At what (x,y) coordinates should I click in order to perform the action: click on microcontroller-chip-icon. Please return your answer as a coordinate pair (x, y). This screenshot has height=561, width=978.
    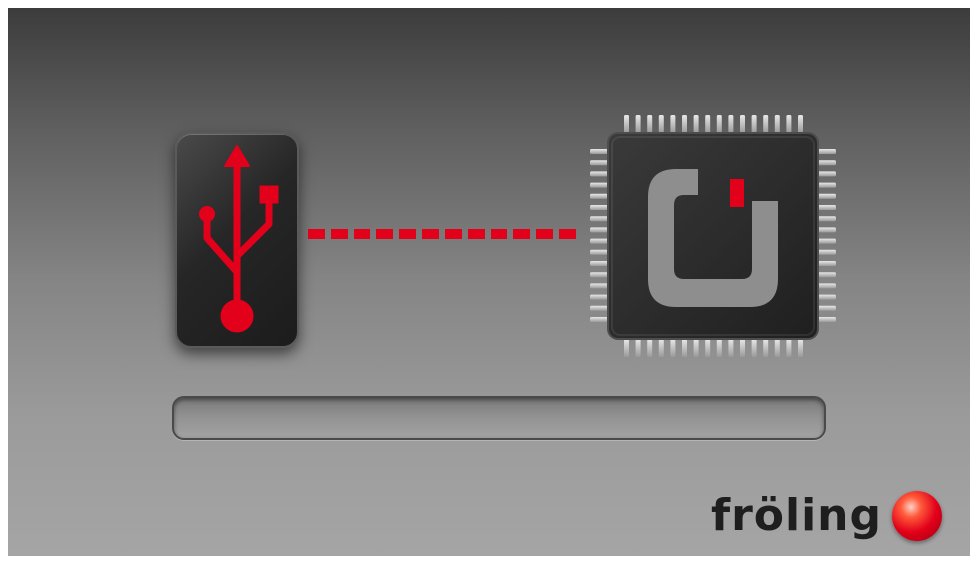
    Looking at the image, I should click on (713, 234).